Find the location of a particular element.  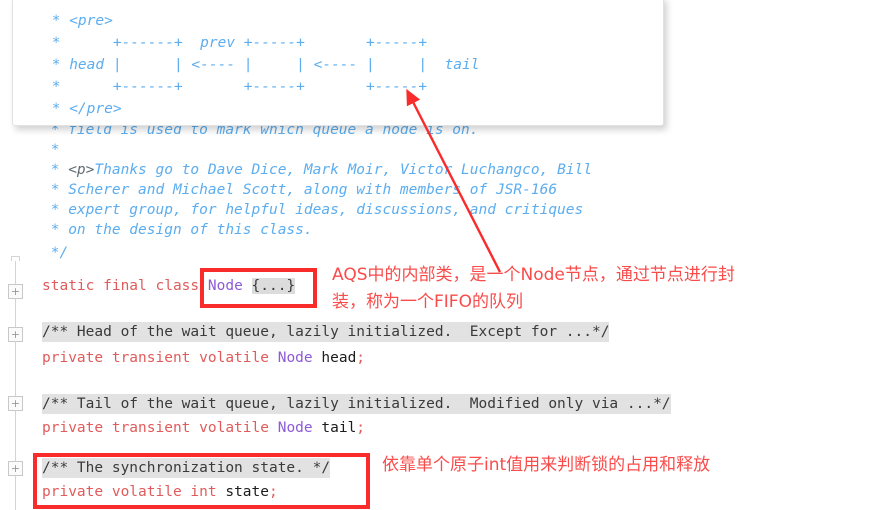

code-line-comment-end: */ is located at coordinates (55, 253).